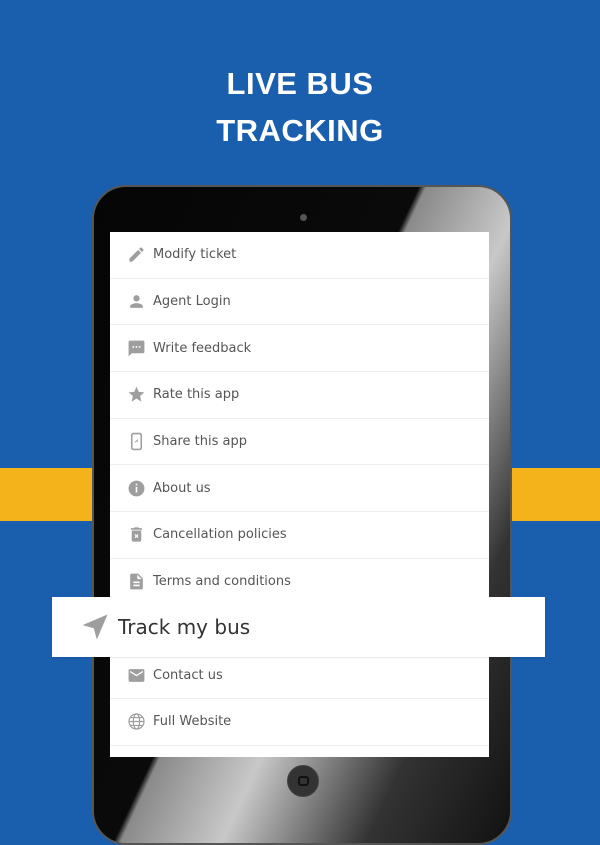 The height and width of the screenshot is (845, 600). I want to click on star-icon, so click(136, 394).